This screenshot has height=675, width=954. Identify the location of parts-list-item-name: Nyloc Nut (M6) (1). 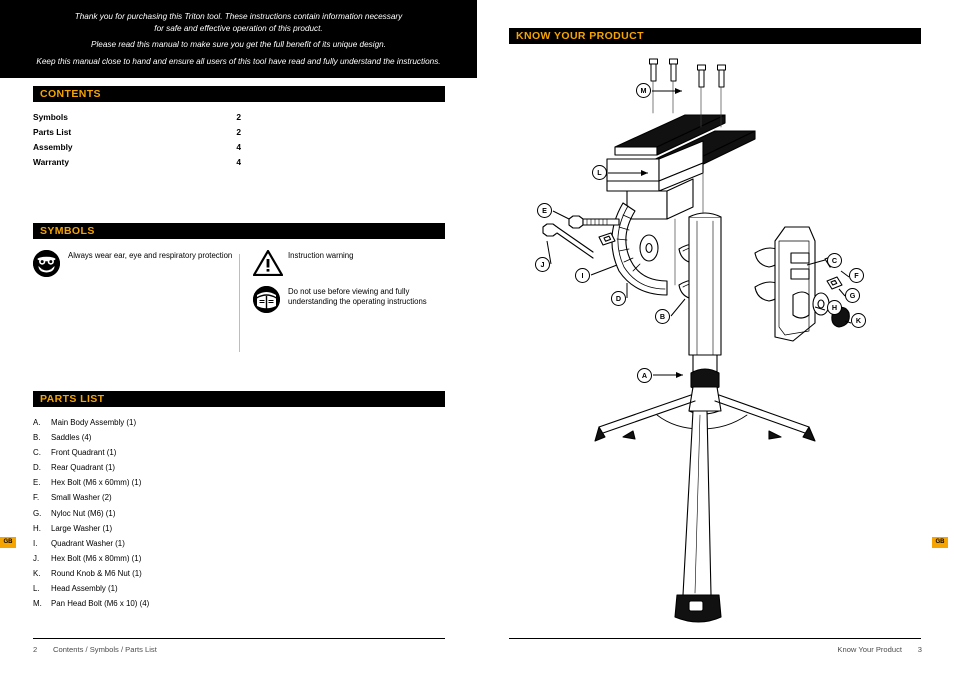
(83, 513).